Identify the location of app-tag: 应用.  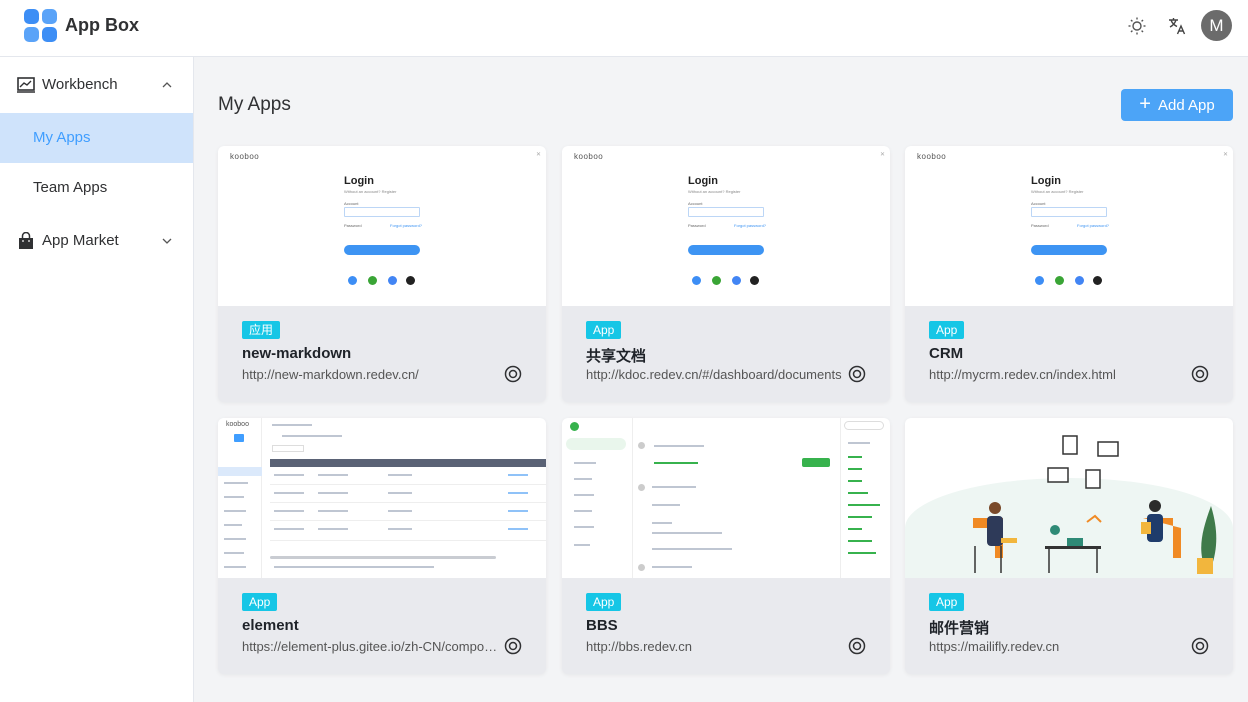
(261, 330).